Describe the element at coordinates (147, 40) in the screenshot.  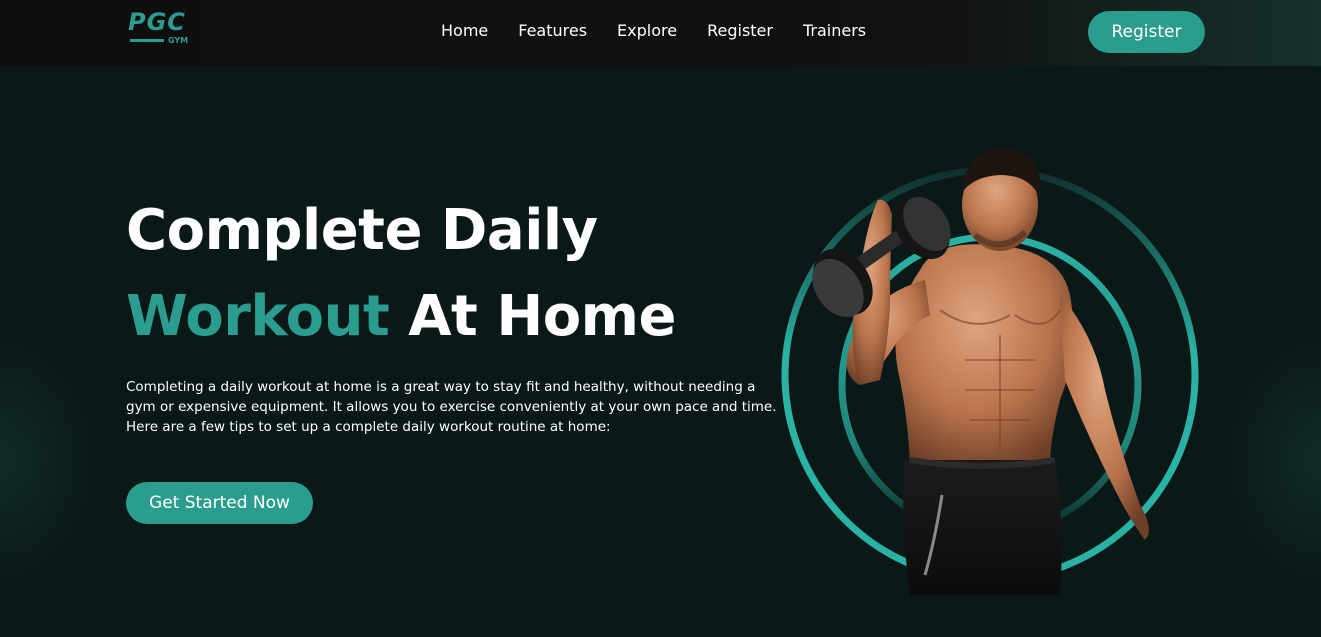
I see `logo-underline` at that location.